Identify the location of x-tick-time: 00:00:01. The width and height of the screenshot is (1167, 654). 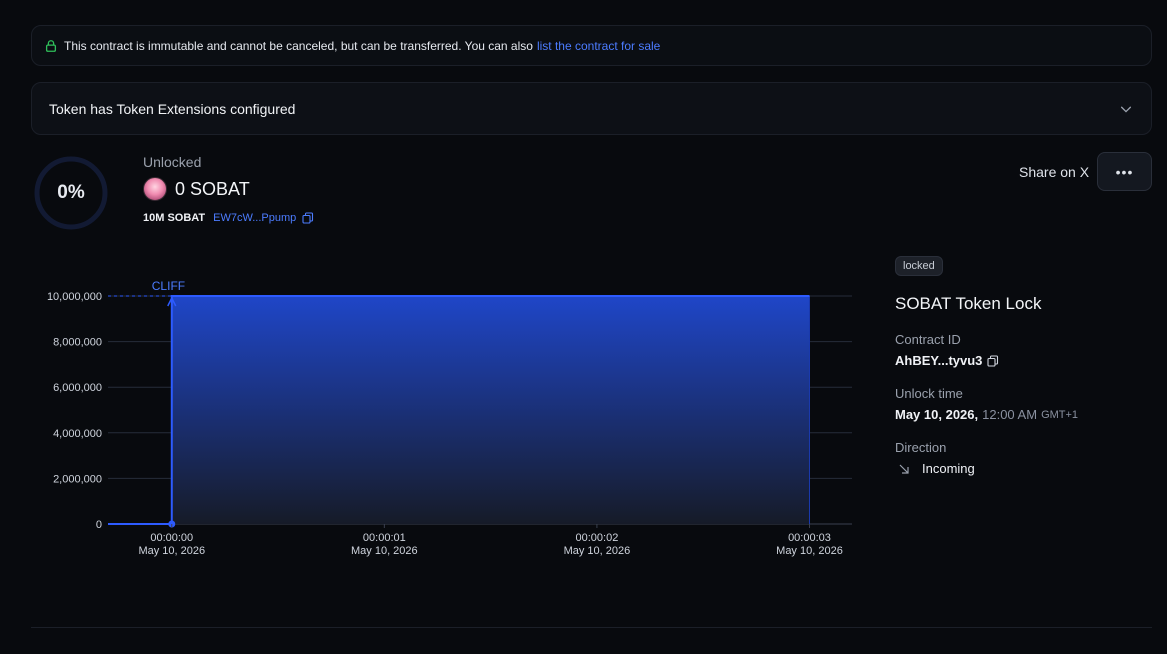
(384, 538).